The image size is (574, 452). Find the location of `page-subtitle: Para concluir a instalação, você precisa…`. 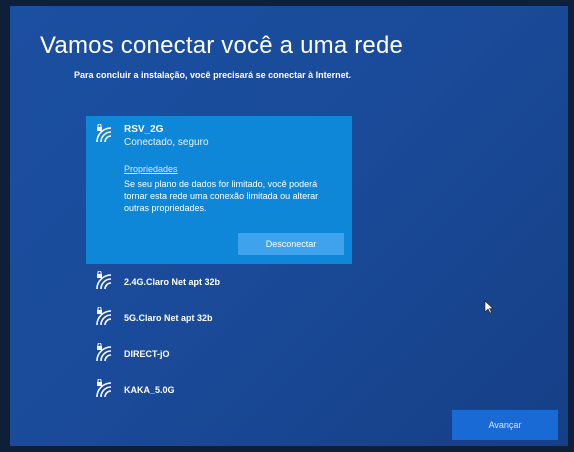

page-subtitle: Para concluir a instalação, você precisa… is located at coordinates (213, 75).